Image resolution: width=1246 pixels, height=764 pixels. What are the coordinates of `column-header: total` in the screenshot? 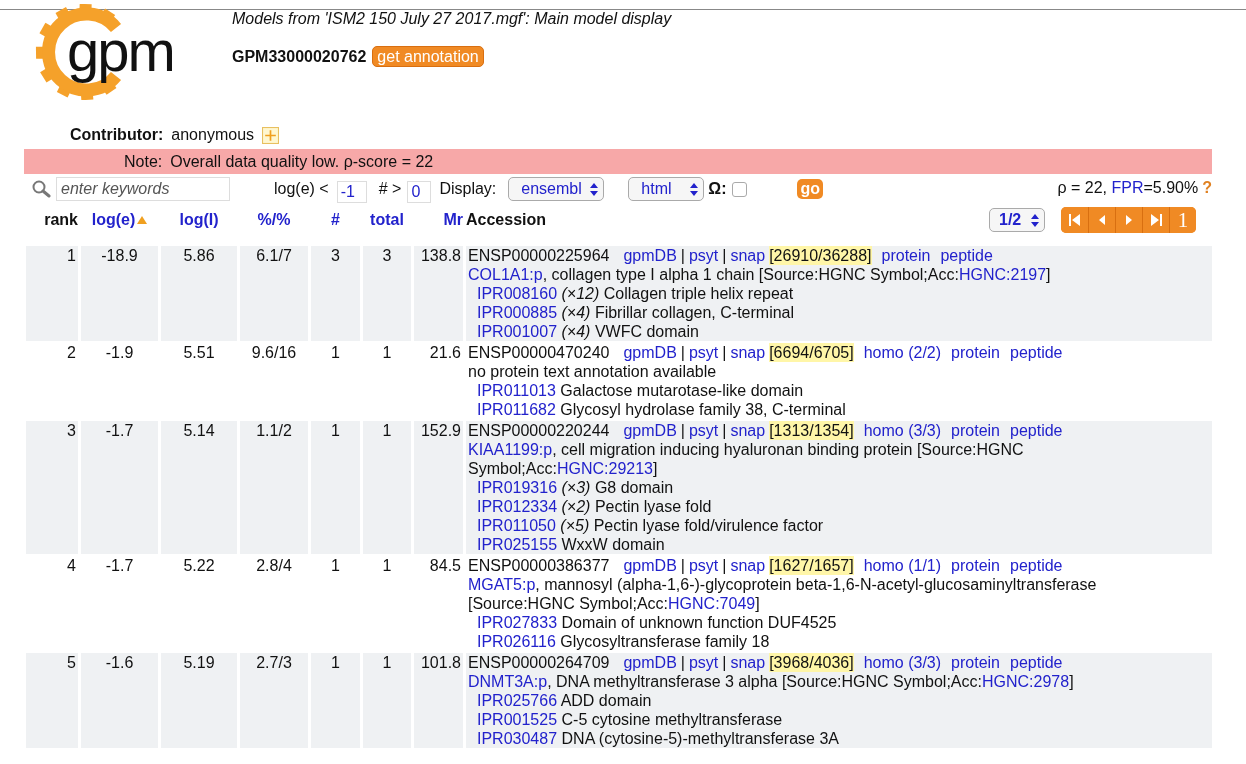 It's located at (387, 220).